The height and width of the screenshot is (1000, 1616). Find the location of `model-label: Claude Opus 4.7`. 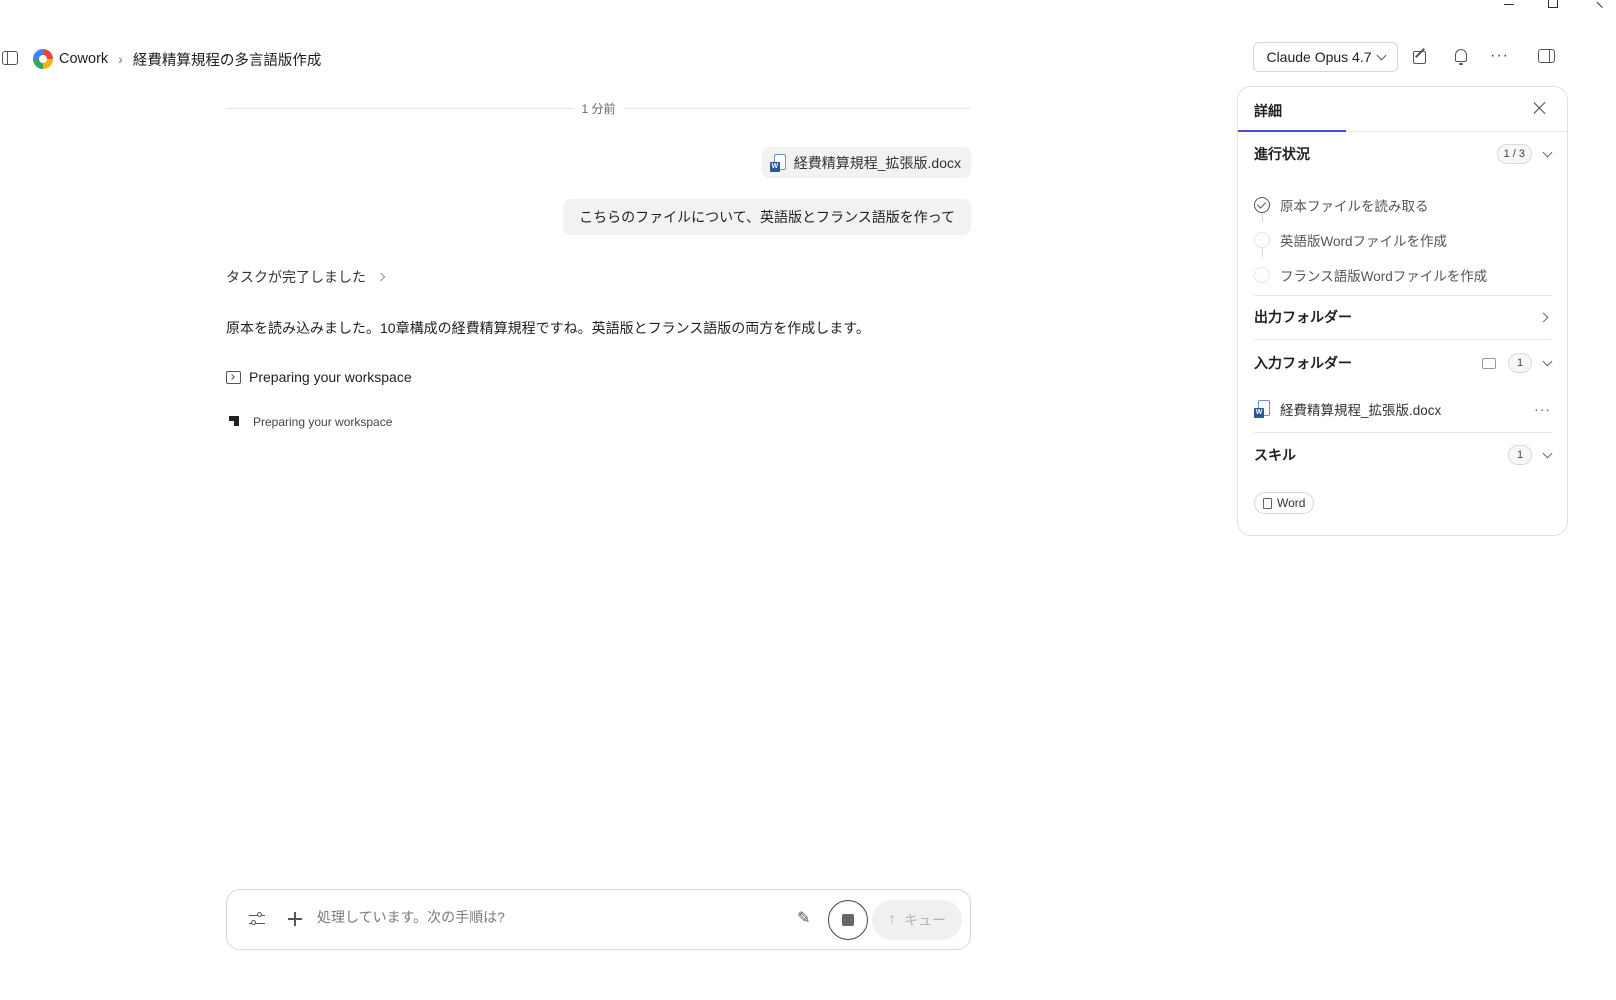

model-label: Claude Opus 4.7 is located at coordinates (1319, 57).